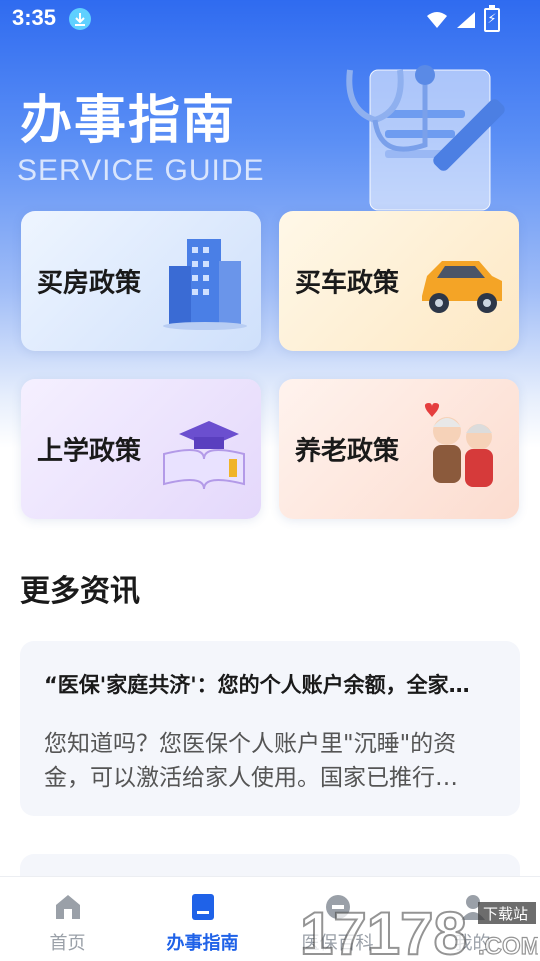 The width and height of the screenshot is (540, 961). Describe the element at coordinates (80, 591) in the screenshot. I see `section-title-more-news: 更多资讯` at that location.